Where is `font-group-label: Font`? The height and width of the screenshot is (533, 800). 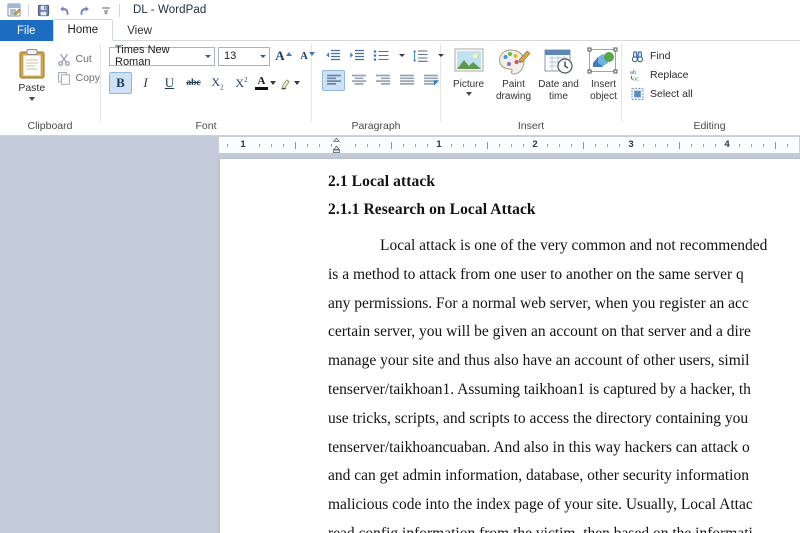 font-group-label: Font is located at coordinates (206, 126).